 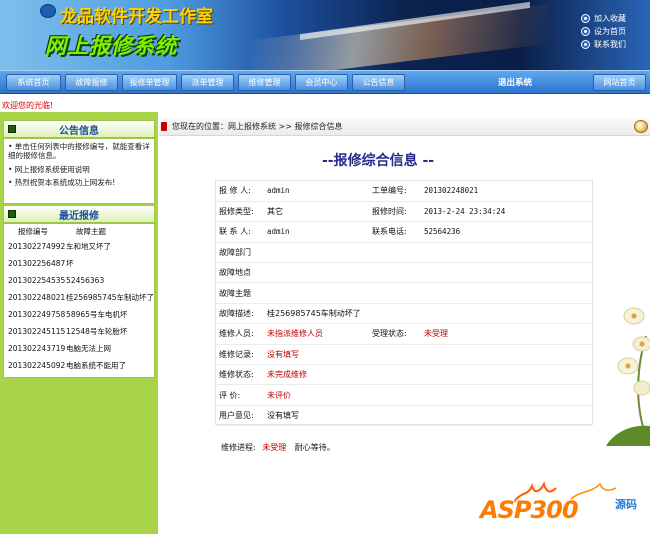 I want to click on repair-status-value: 未完成维修, so click(x=429, y=375).